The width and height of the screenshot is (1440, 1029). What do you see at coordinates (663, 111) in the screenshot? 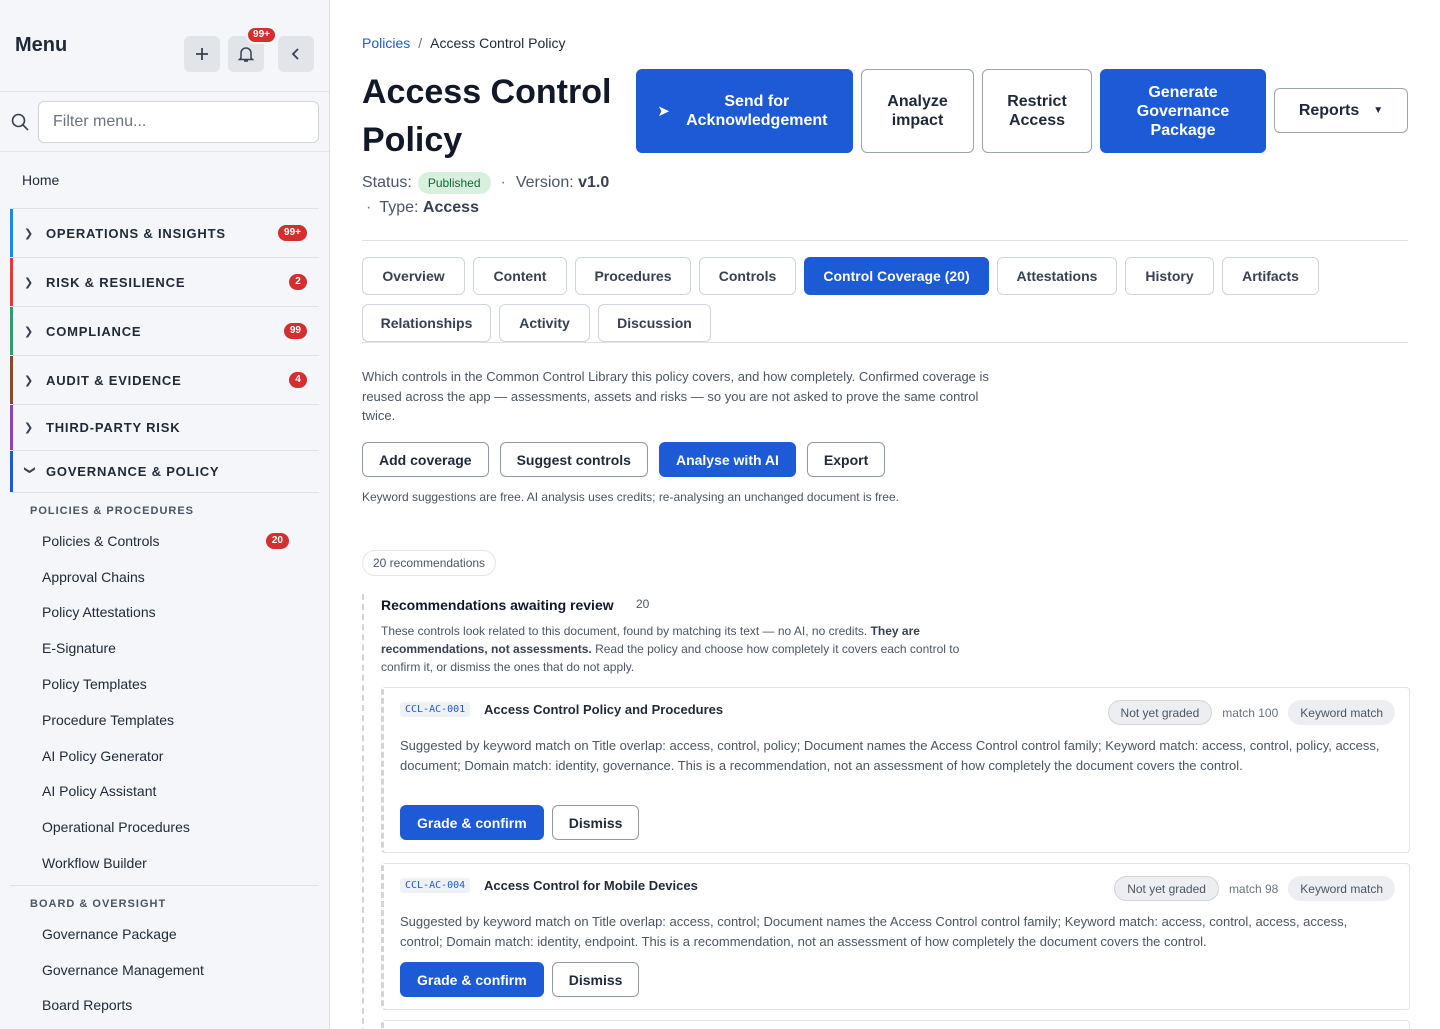
I see `send-icon: ➤` at bounding box center [663, 111].